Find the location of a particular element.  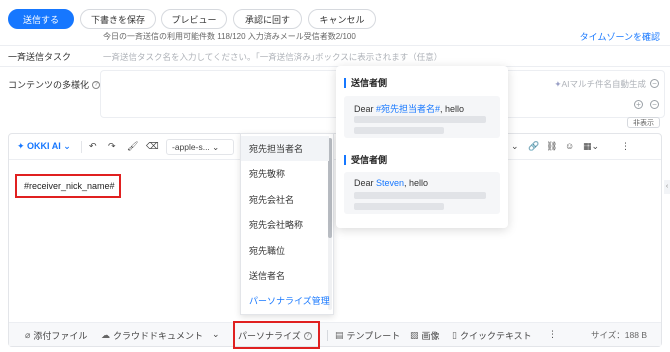

personalize-button: パーソナライズ? is located at coordinates (275, 335).